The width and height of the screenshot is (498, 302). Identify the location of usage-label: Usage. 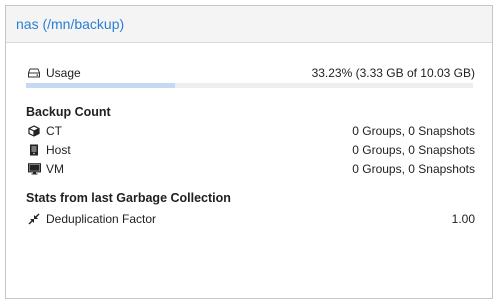
(63, 73).